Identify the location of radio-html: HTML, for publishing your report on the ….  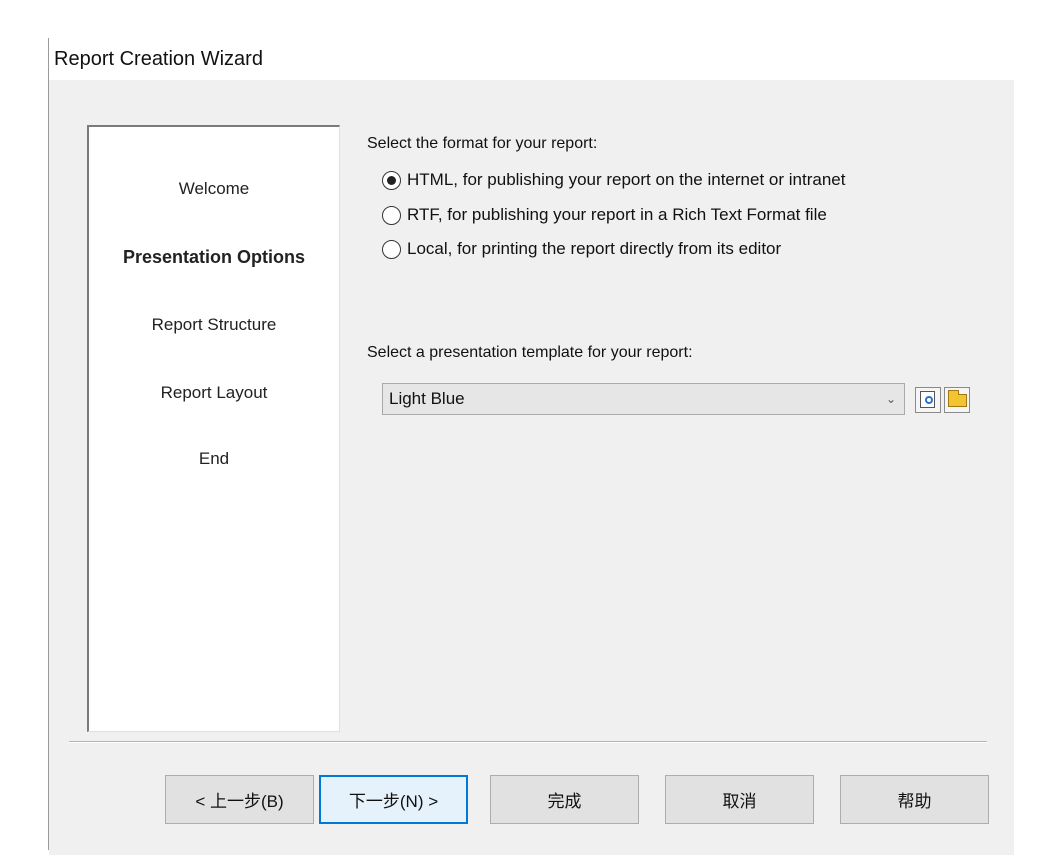
(613, 180).